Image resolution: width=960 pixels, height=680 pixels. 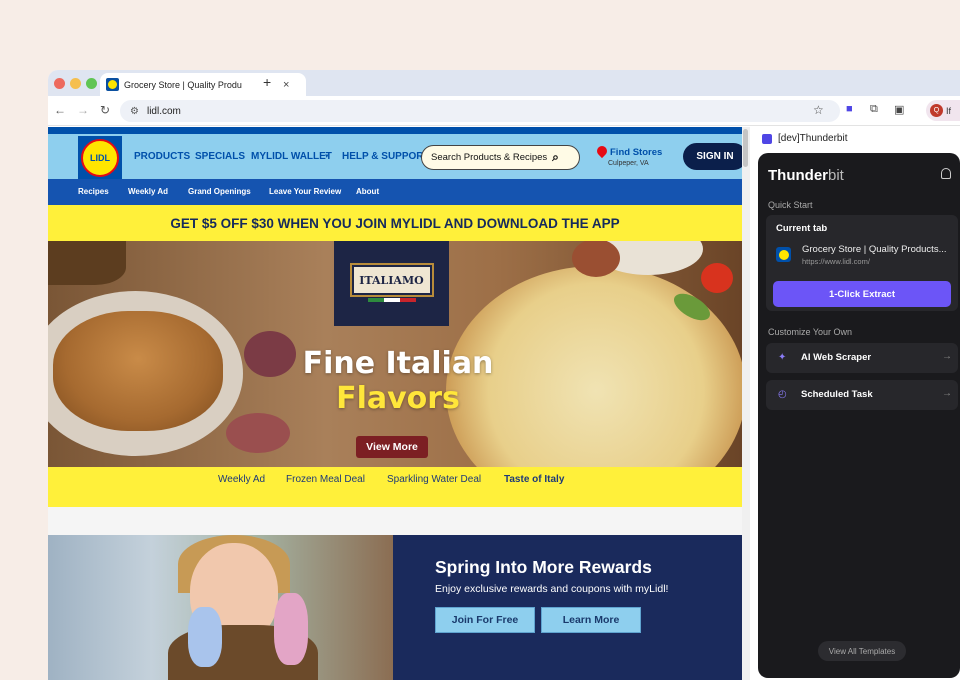 I want to click on search-input: Search Products & Recipes ⌕, so click(x=500, y=157).